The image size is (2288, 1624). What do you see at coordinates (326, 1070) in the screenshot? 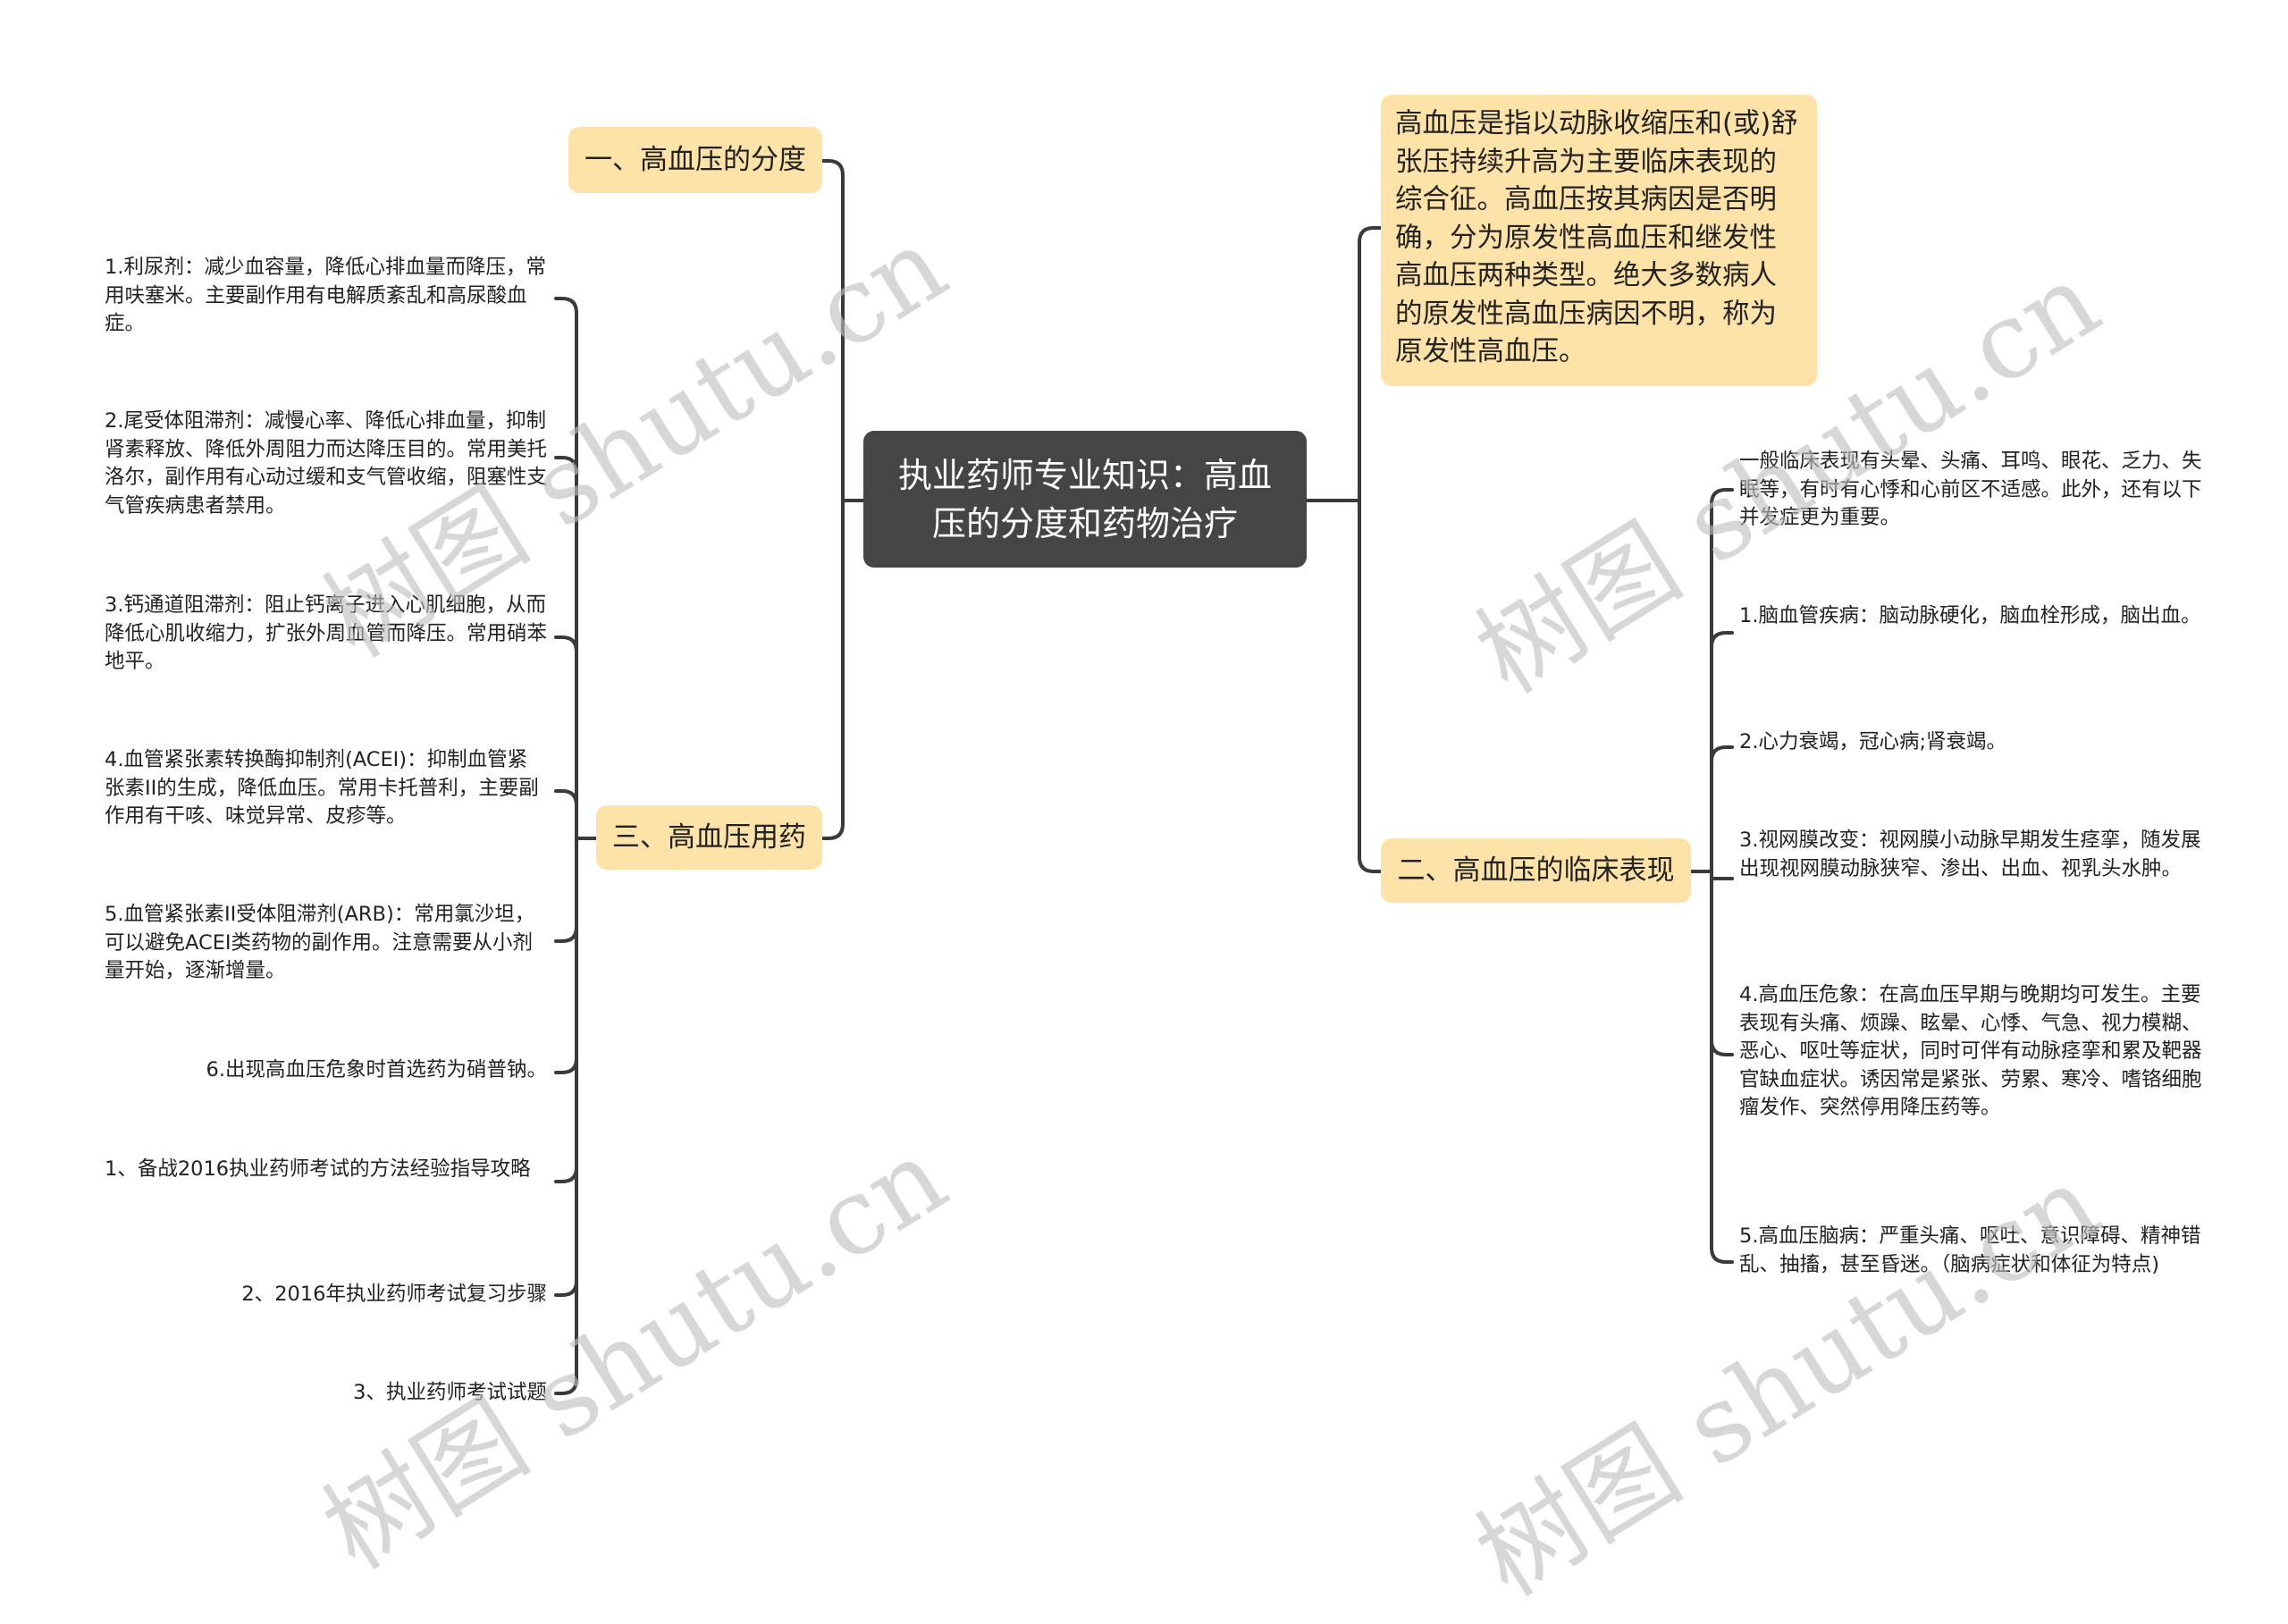
I see `drug-item-crisis: 6.出现高血压危象时首选药为硝普钠。` at bounding box center [326, 1070].